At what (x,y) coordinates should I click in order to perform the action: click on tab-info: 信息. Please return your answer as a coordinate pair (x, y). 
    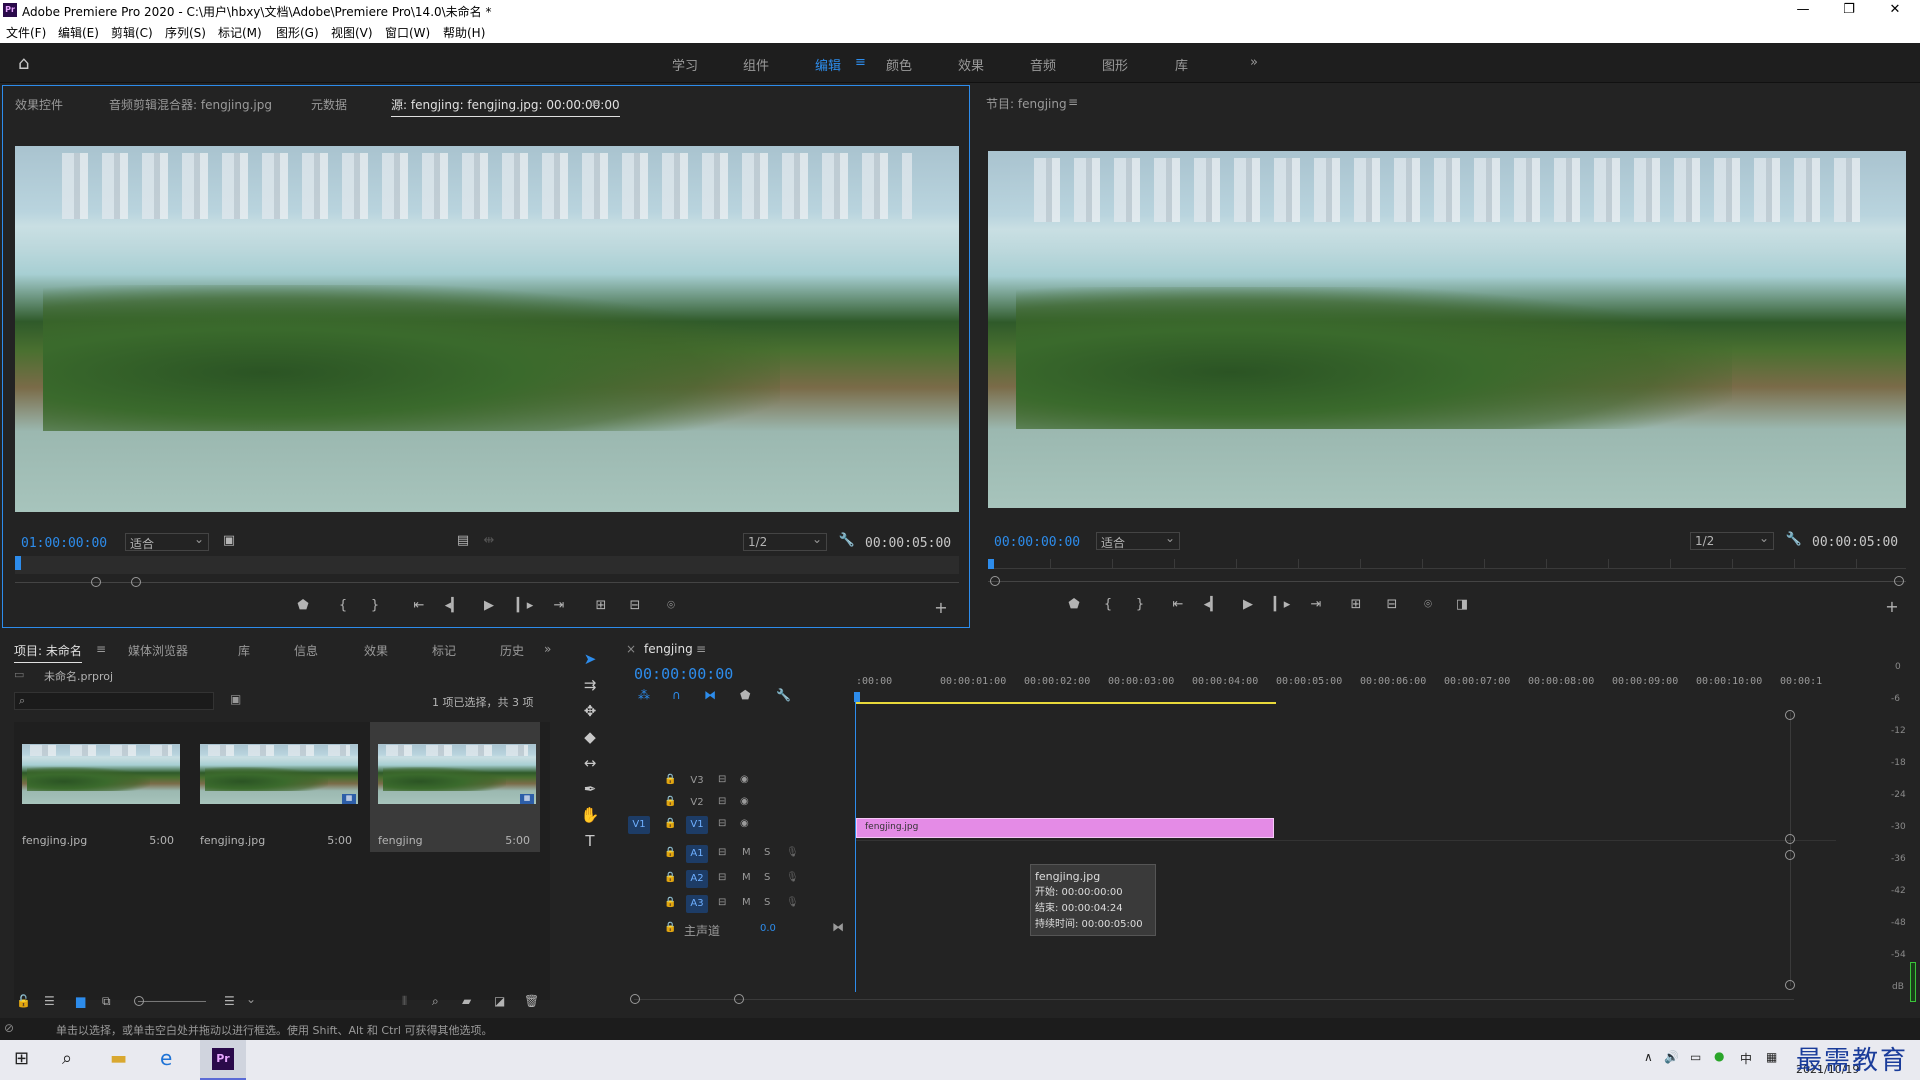
    Looking at the image, I should click on (306, 650).